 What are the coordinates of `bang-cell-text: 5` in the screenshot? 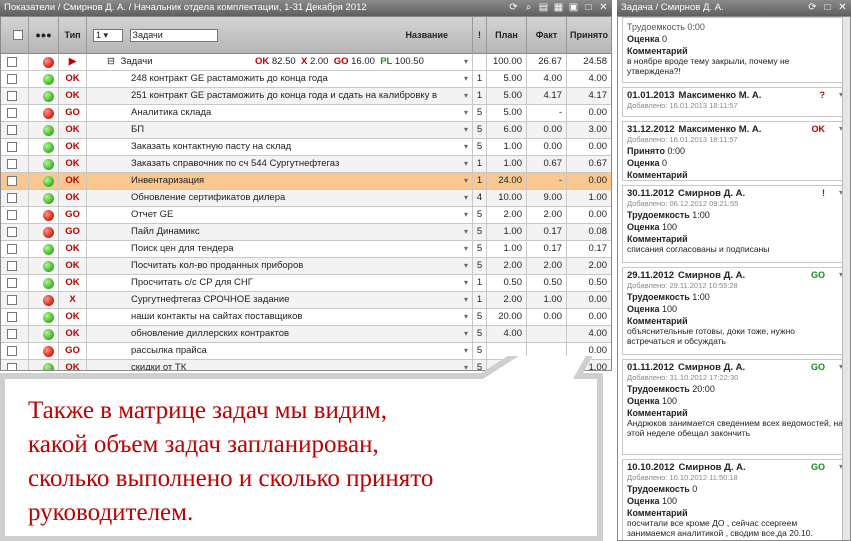 It's located at (479, 265).